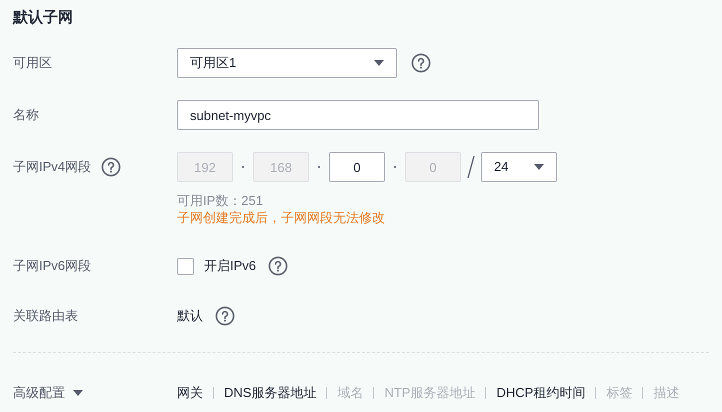  Describe the element at coordinates (519, 167) in the screenshot. I see `prefix-dropdown: 24` at that location.